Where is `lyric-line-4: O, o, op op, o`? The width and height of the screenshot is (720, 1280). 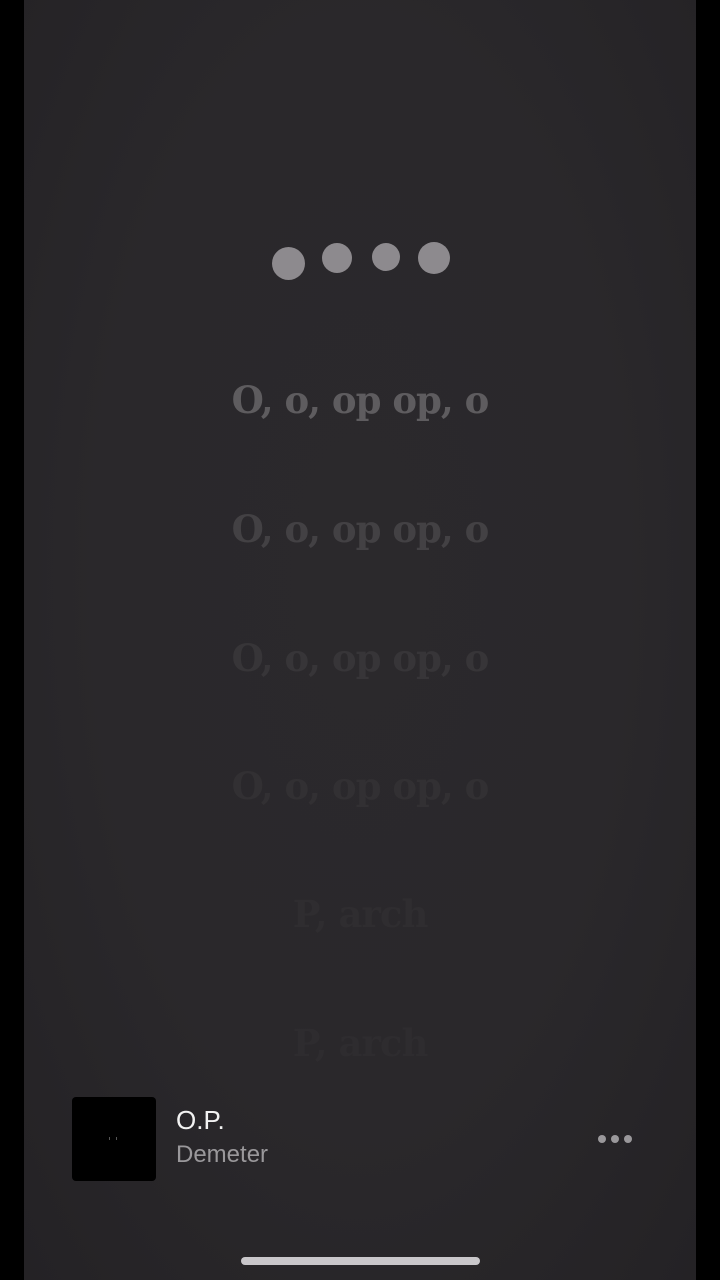
lyric-line-4: O, o, op op, o is located at coordinates (360, 786).